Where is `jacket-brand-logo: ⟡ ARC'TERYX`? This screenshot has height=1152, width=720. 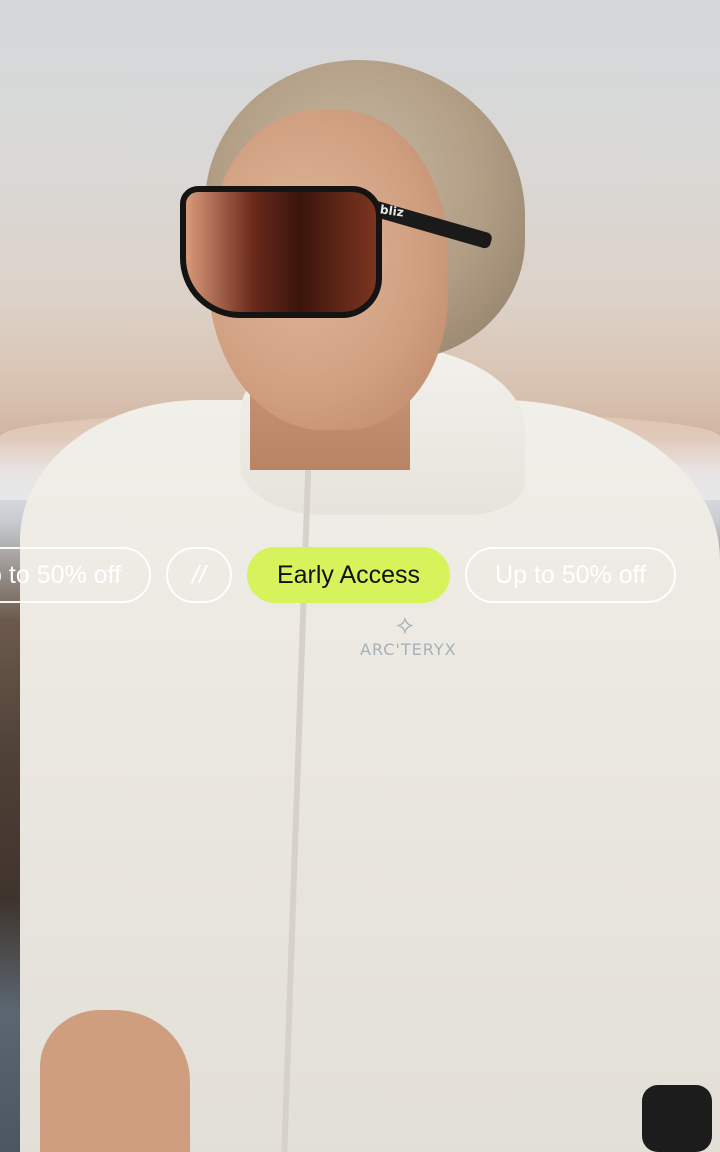 jacket-brand-logo: ⟡ ARC'TERYX is located at coordinates (408, 634).